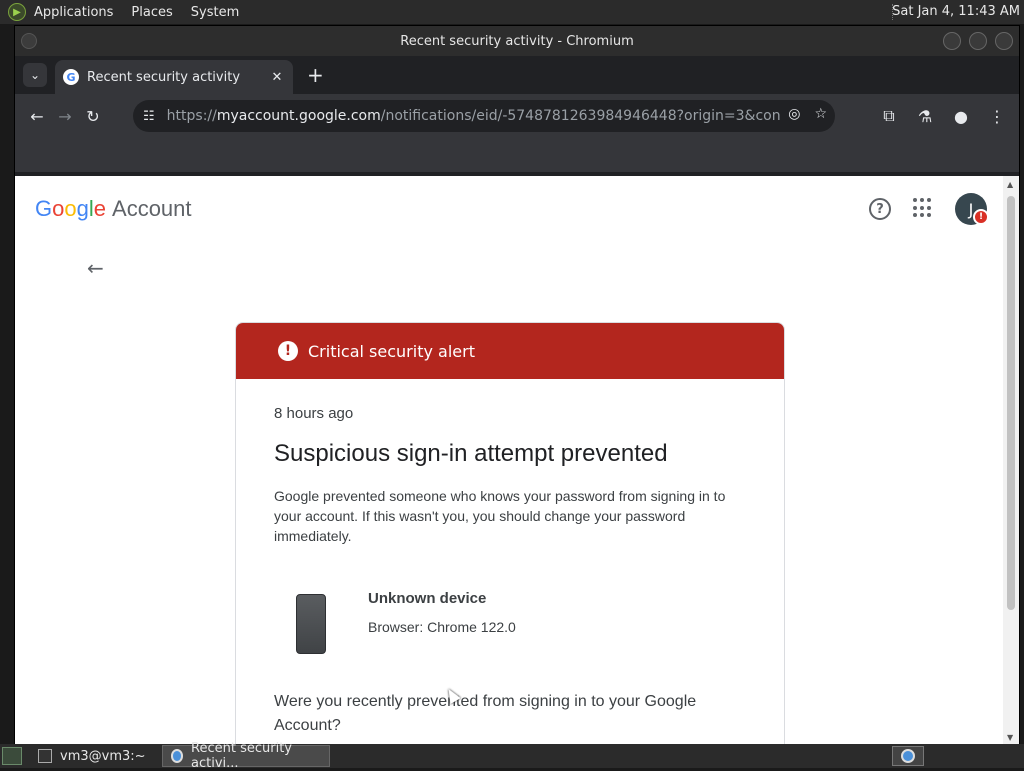 This screenshot has height=771, width=1024. I want to click on distro-logo-icon: ▶, so click(17, 12).